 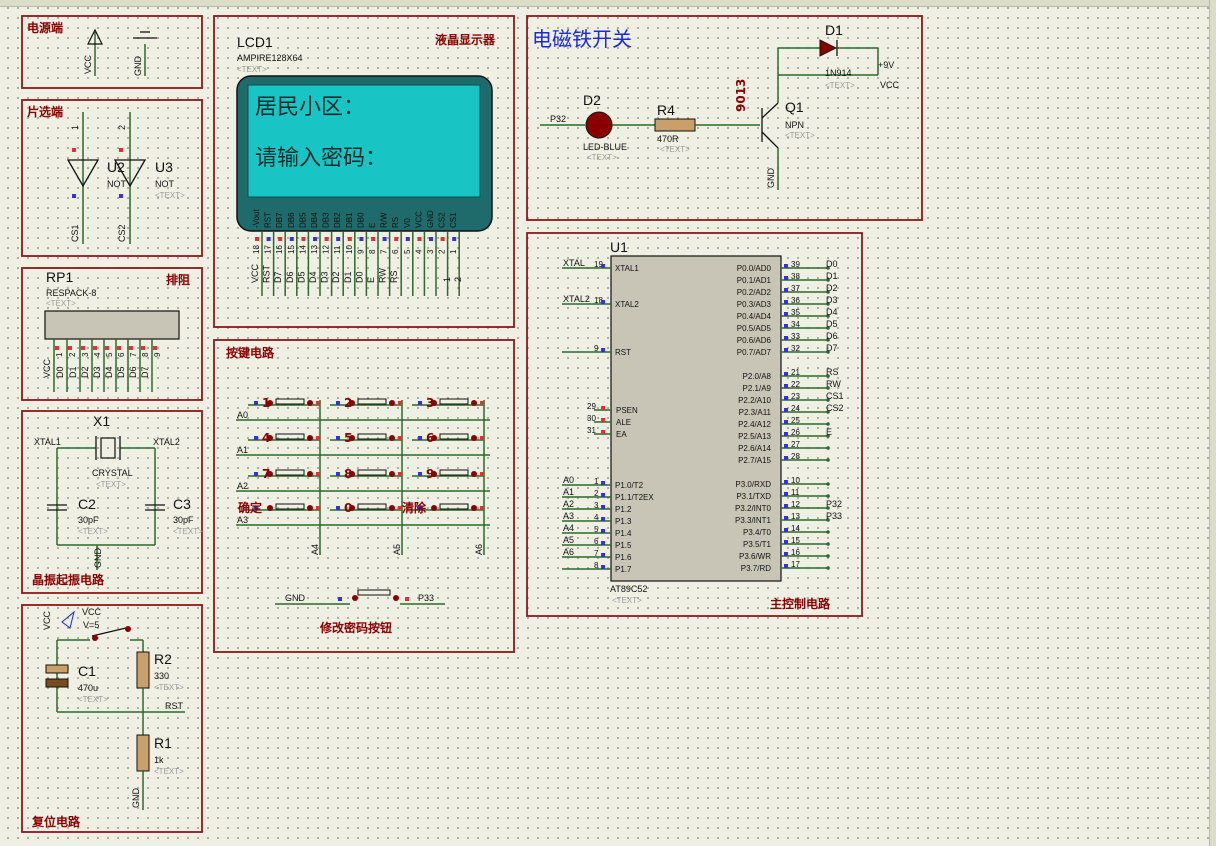 I want to click on respack-body, so click(x=112, y=325).